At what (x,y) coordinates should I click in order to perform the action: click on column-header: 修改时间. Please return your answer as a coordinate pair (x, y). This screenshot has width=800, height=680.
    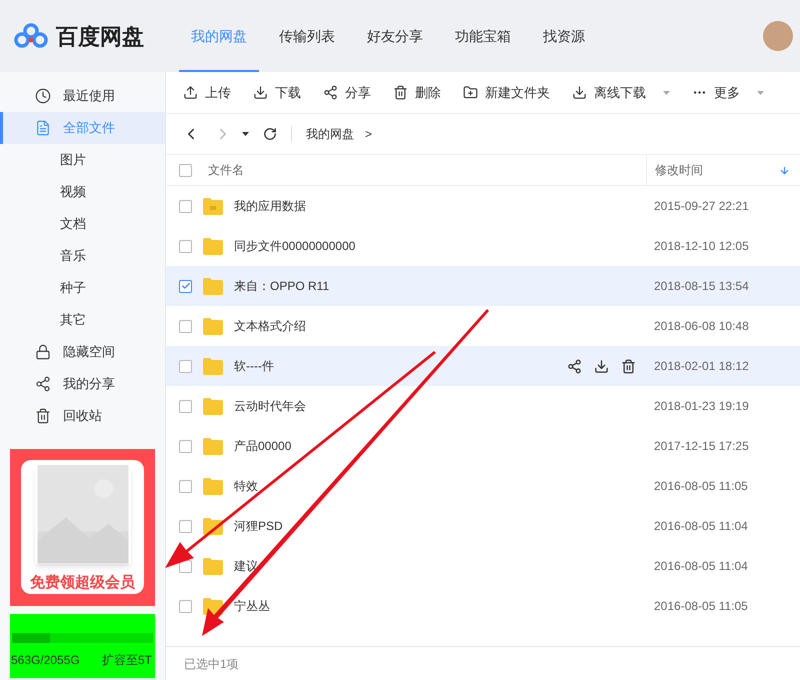
    Looking at the image, I should click on (679, 170).